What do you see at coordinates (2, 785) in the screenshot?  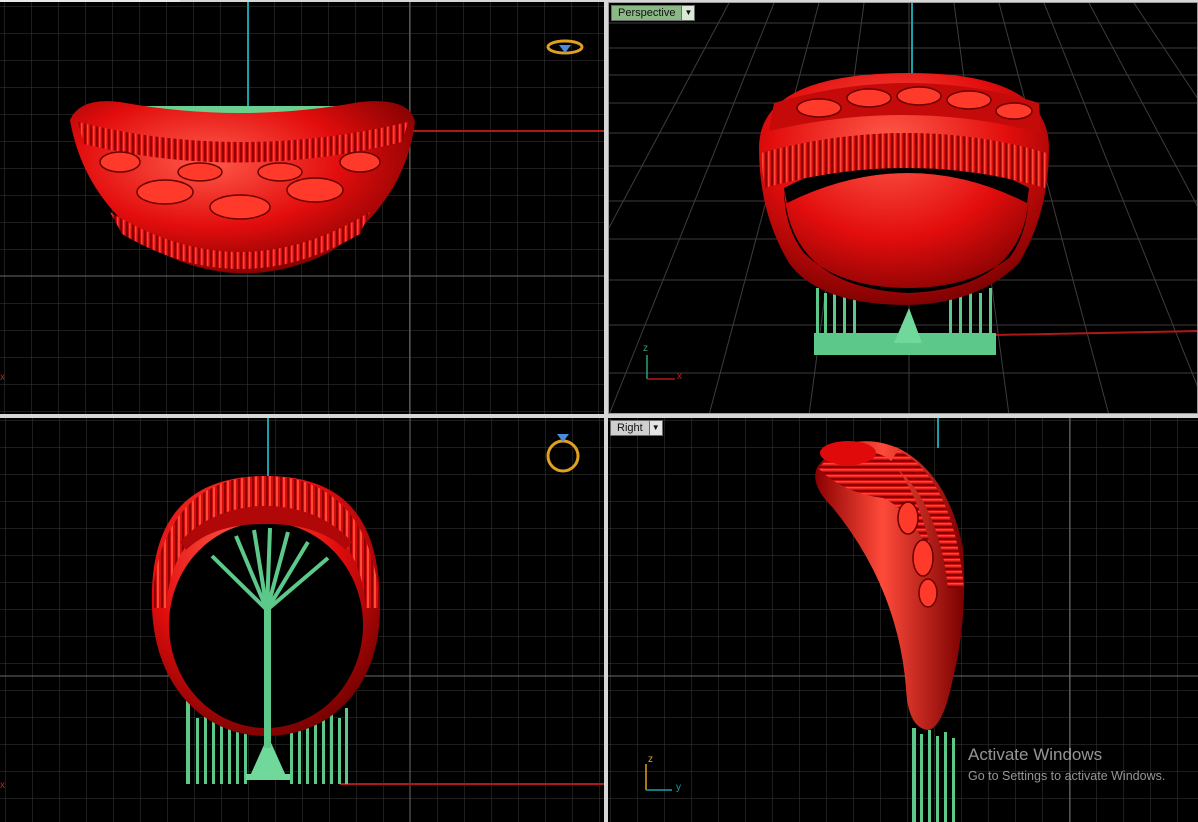 I see `front-origin-marker: x` at bounding box center [2, 785].